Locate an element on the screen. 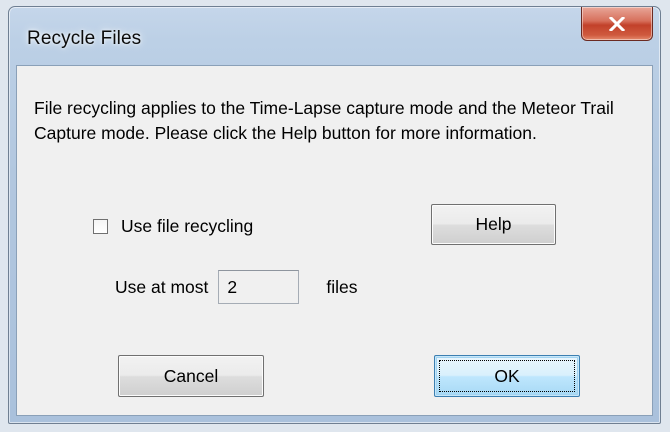 This screenshot has height=432, width=670. use-file-recycling-option: Use file recycling is located at coordinates (173, 226).